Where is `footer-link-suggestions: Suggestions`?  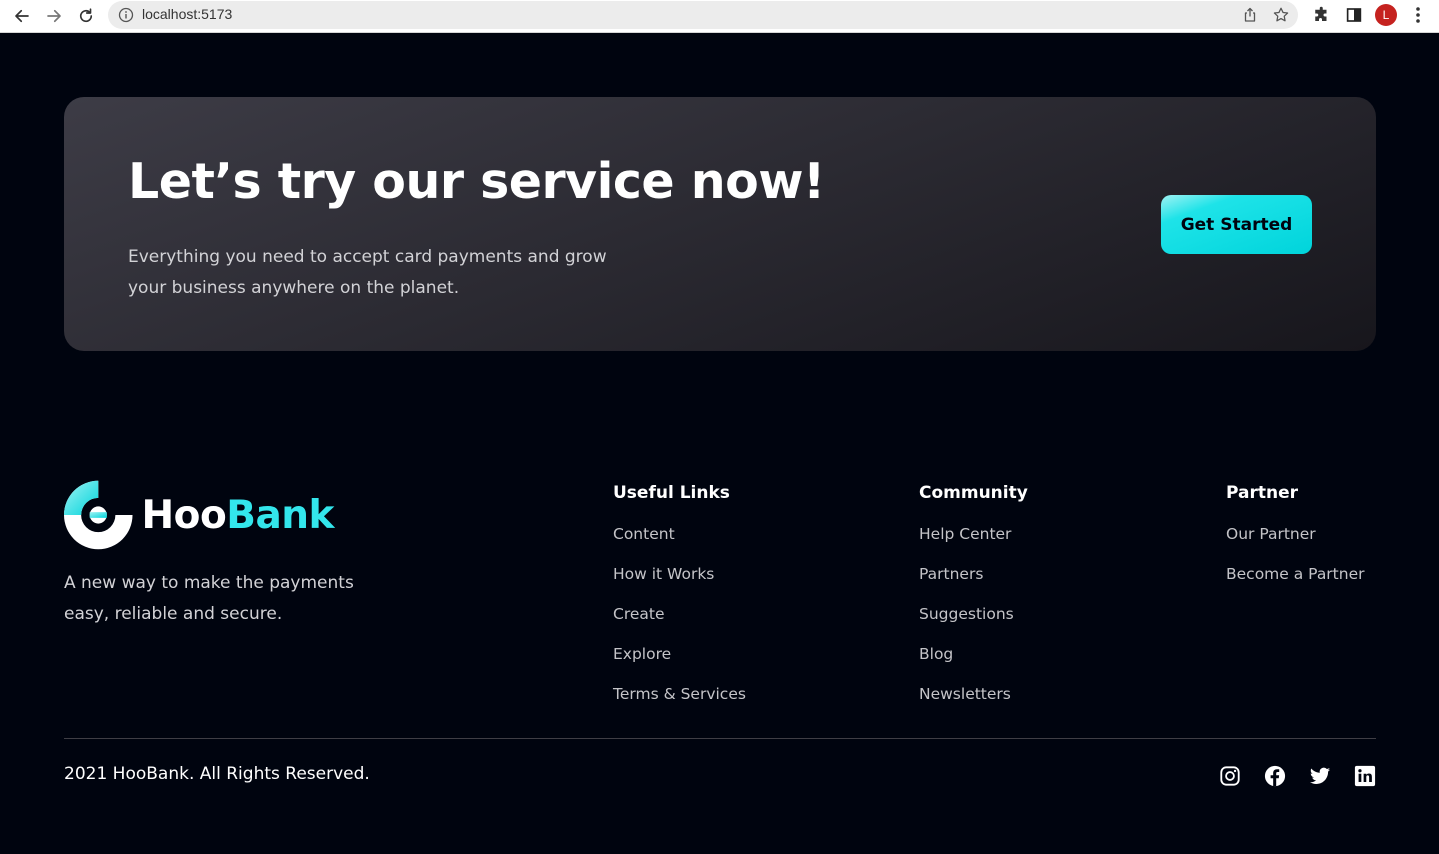 footer-link-suggestions: Suggestions is located at coordinates (973, 621).